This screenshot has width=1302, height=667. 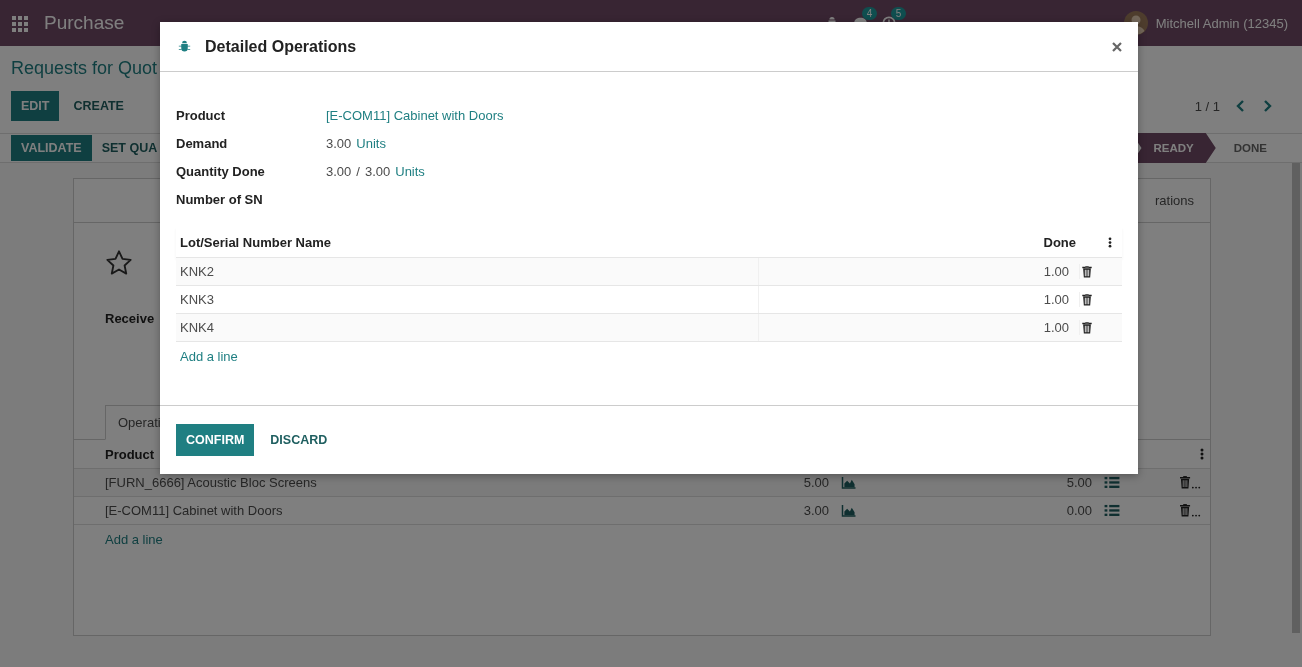 I want to click on scrollbar, so click(x=1296, y=398).